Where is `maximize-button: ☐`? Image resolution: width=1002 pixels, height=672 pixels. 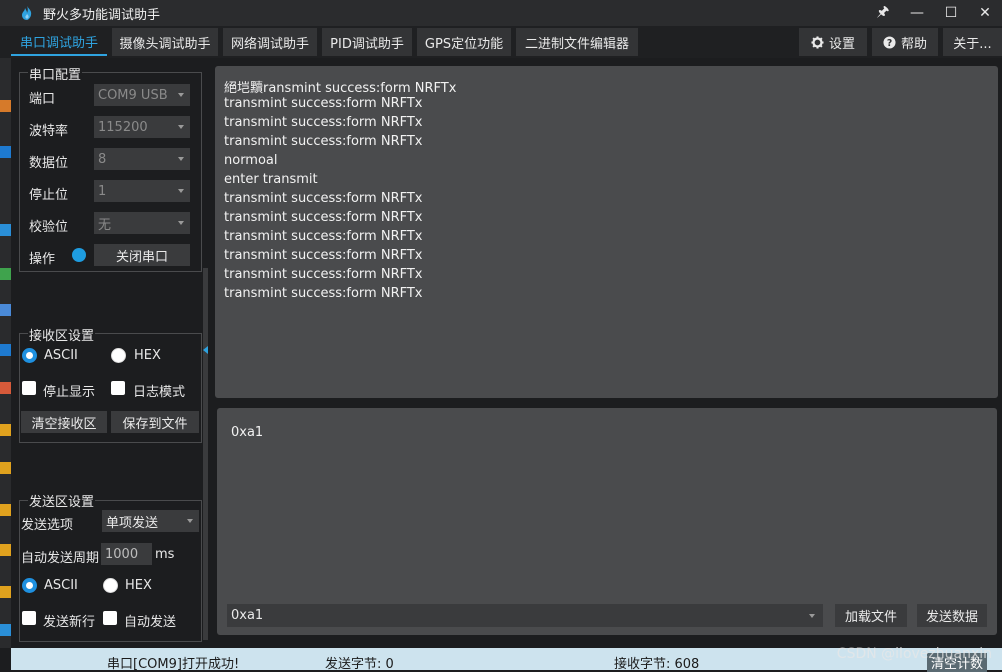 maximize-button: ☐ is located at coordinates (951, 13).